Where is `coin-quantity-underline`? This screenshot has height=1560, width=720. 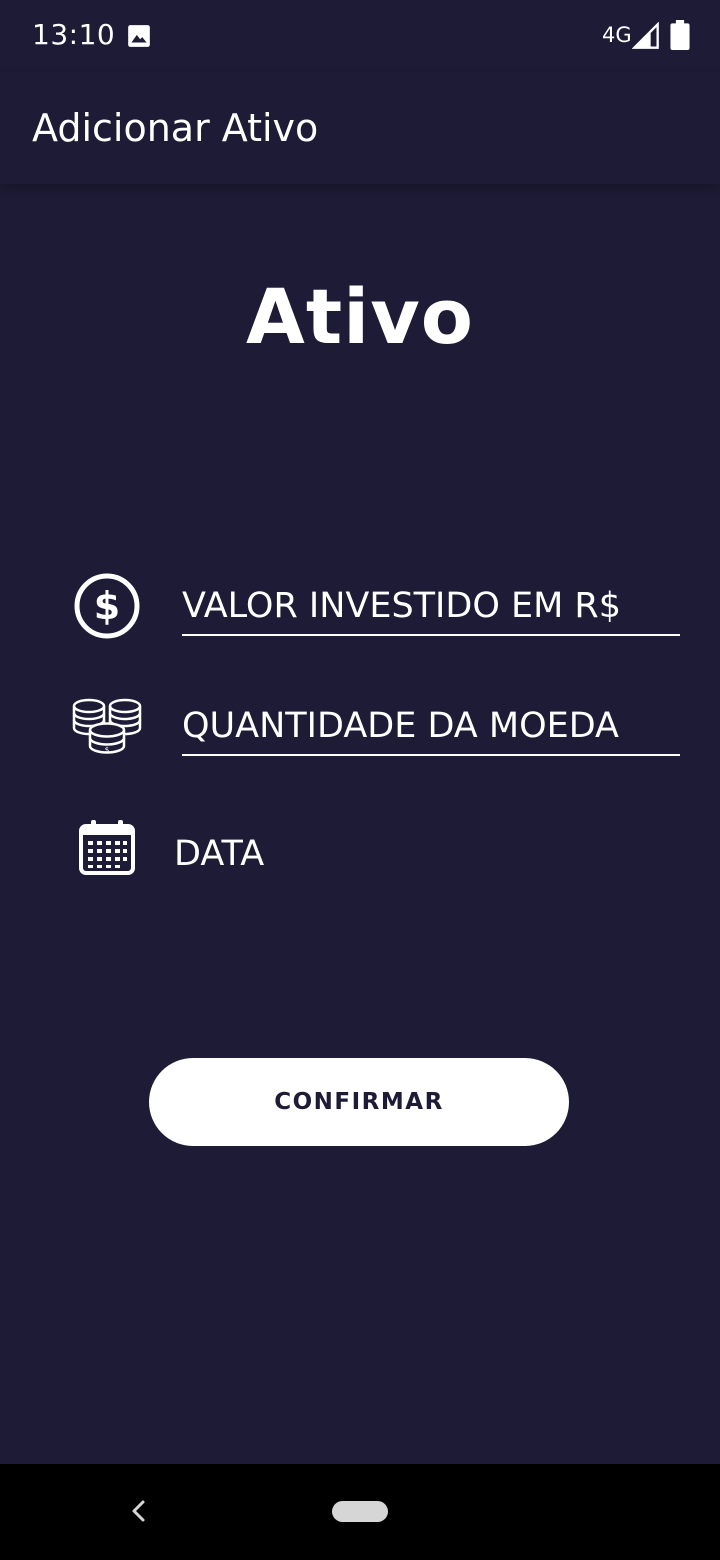 coin-quantity-underline is located at coordinates (431, 727).